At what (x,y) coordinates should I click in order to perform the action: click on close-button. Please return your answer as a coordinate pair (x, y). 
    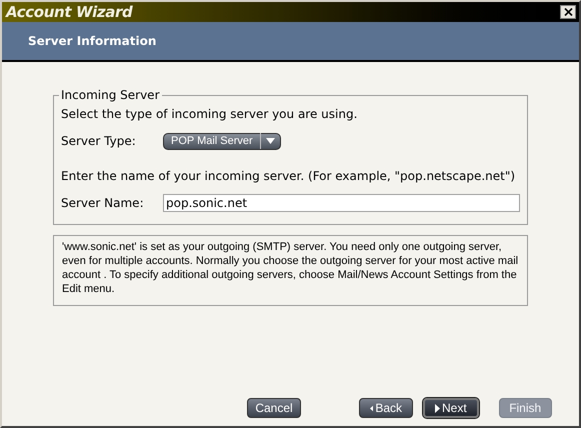
    Looking at the image, I should click on (568, 12).